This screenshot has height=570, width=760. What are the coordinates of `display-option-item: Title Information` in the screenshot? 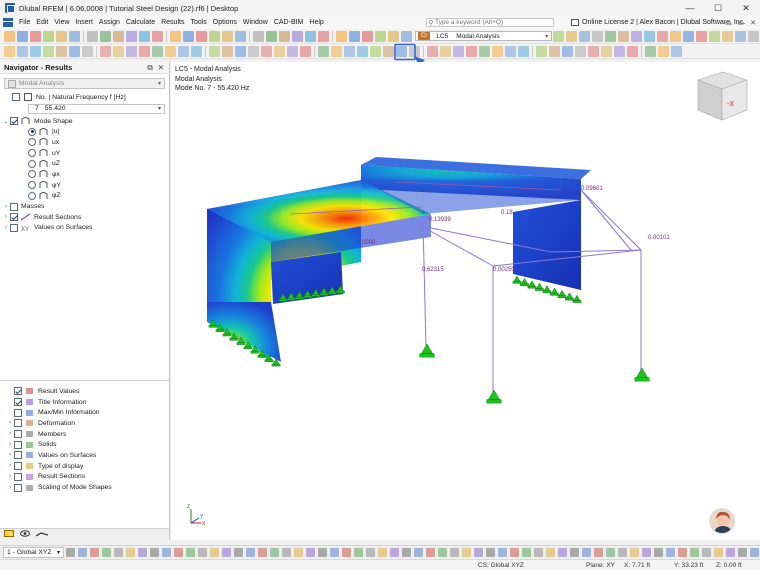 It's located at (84, 402).